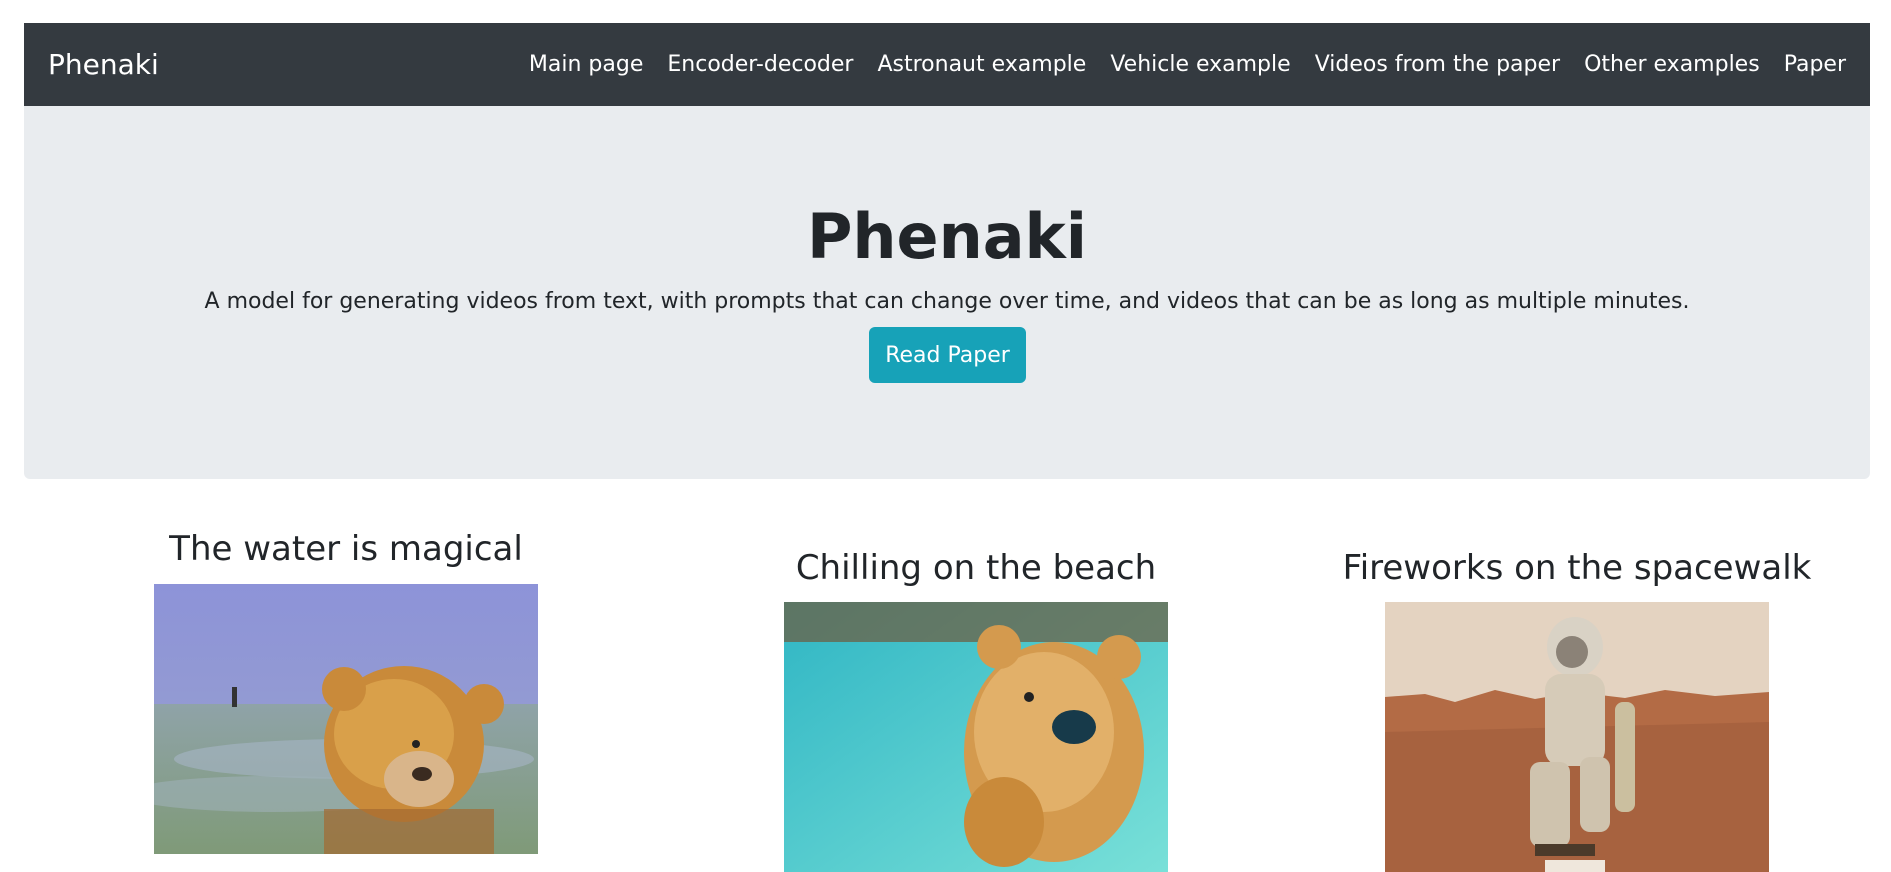 This screenshot has height=872, width=1891. Describe the element at coordinates (1577, 568) in the screenshot. I see `video-card-title: Fireworks on the spacewalk` at that location.